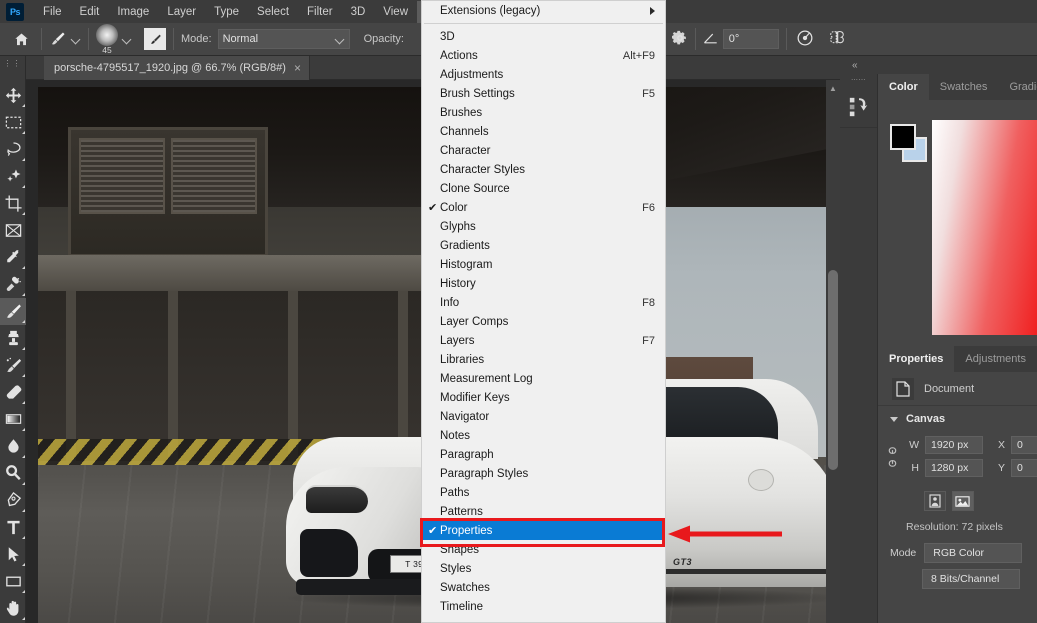 The width and height of the screenshot is (1037, 623). What do you see at coordinates (962, 501) in the screenshot?
I see `landscape-orientation-icon` at bounding box center [962, 501].